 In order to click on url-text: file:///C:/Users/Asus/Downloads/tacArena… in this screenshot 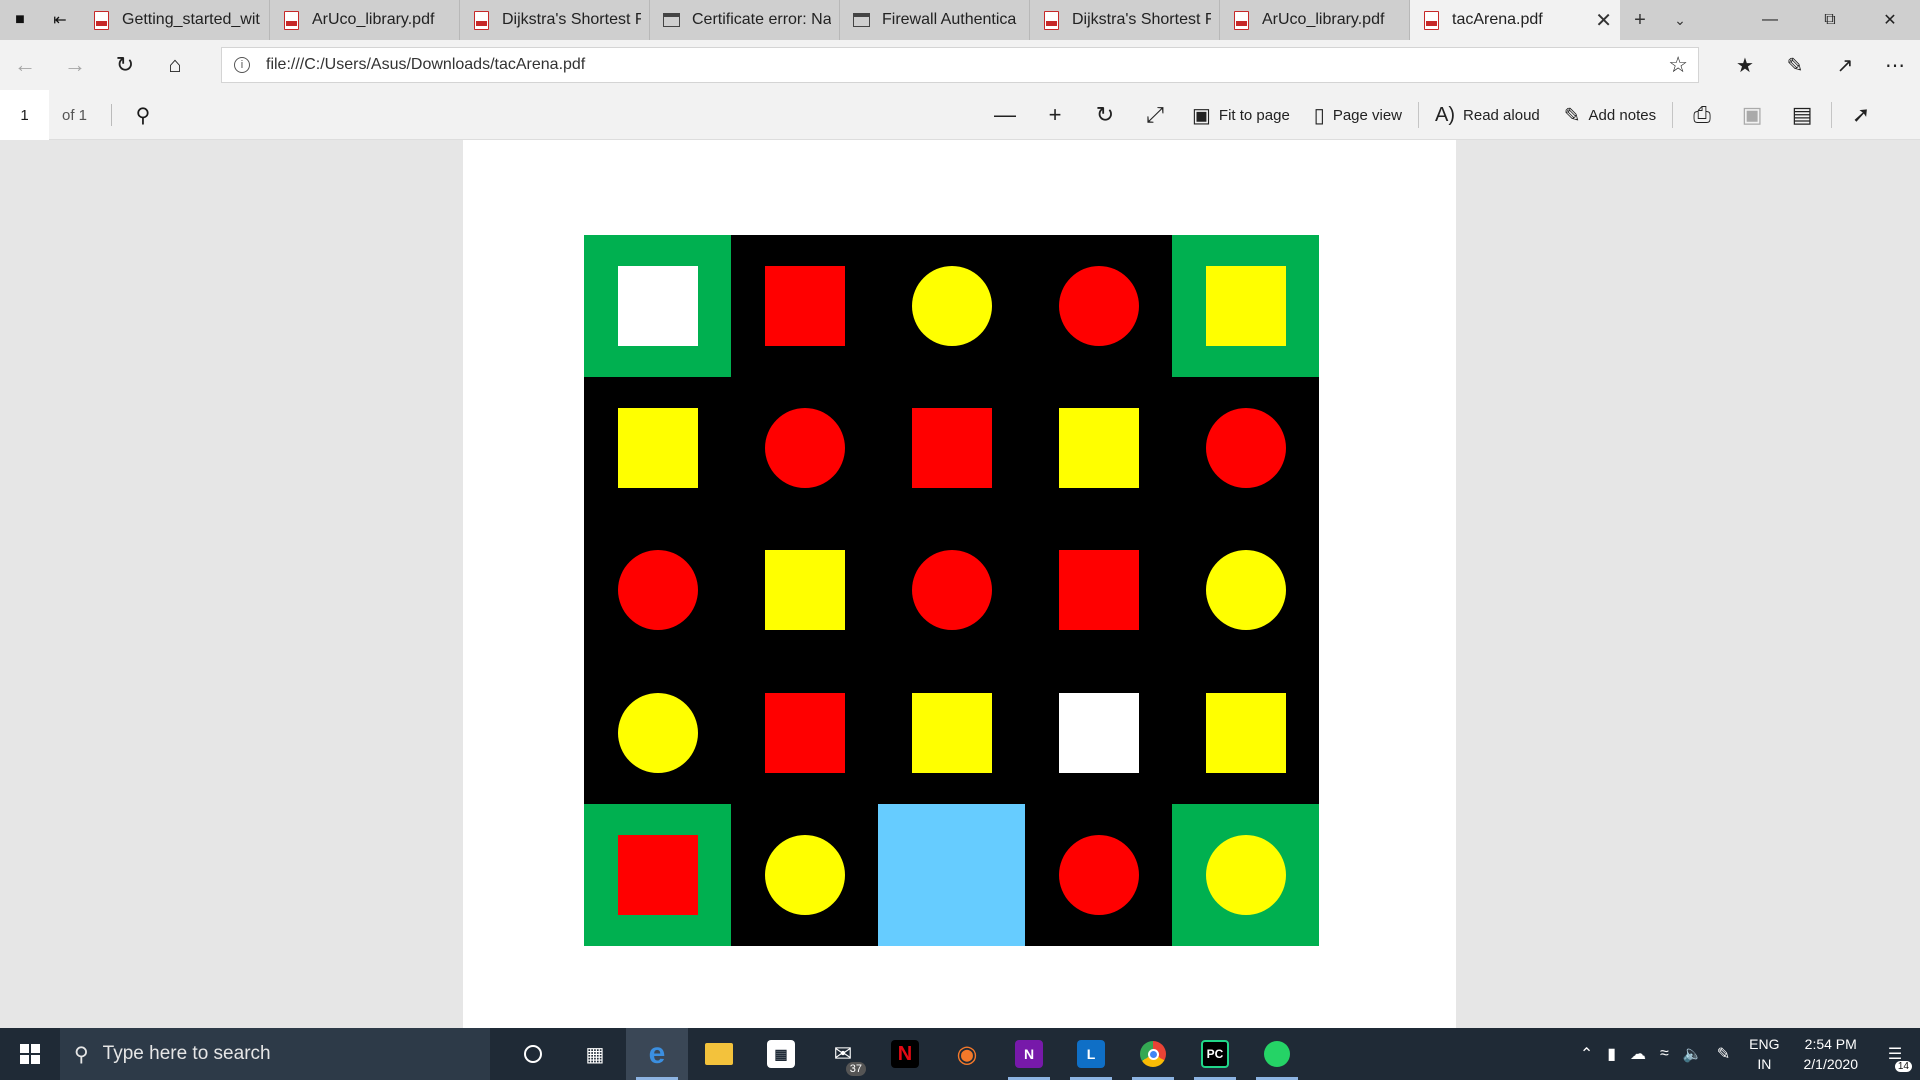, I will do `click(426, 64)`.